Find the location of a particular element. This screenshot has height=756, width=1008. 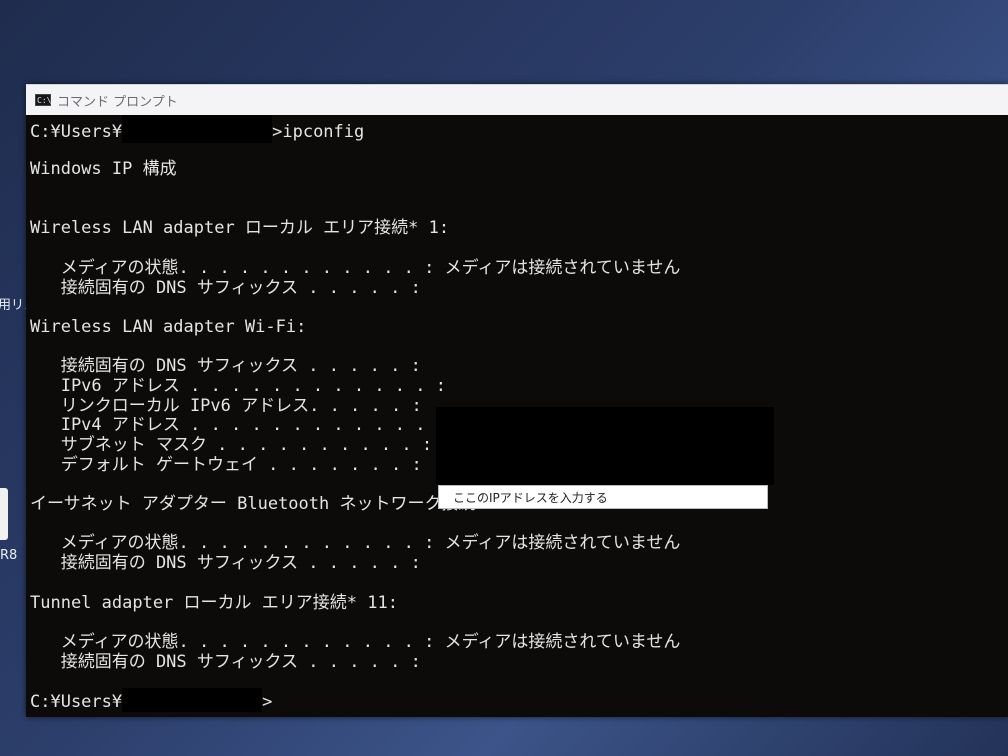

command-text: >ipconfig is located at coordinates (318, 132).